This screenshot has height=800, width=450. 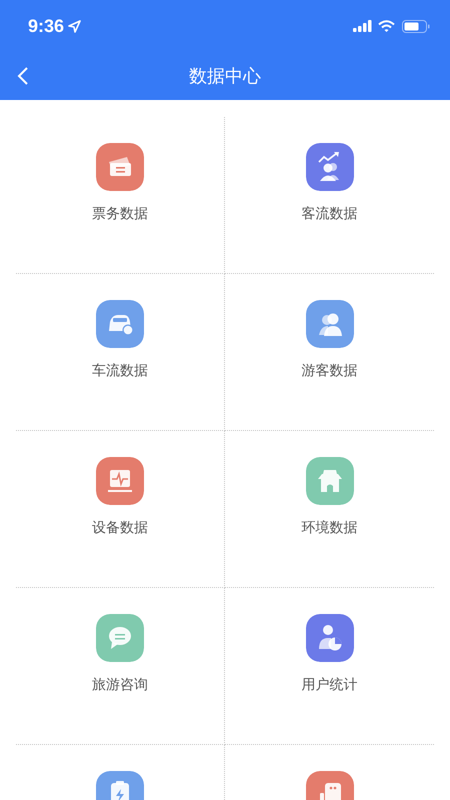 What do you see at coordinates (330, 528) in the screenshot?
I see `tile-label: 环境数据` at bounding box center [330, 528].